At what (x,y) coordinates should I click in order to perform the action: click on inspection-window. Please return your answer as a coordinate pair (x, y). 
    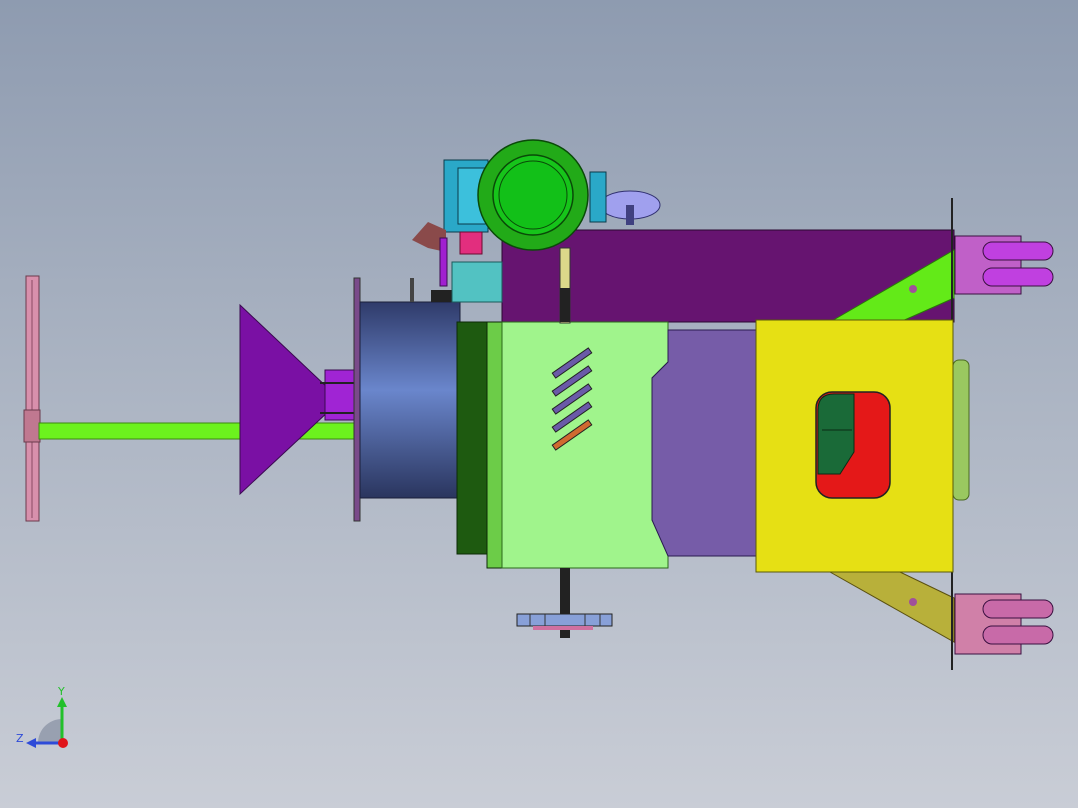
    Looking at the image, I should click on (853, 445).